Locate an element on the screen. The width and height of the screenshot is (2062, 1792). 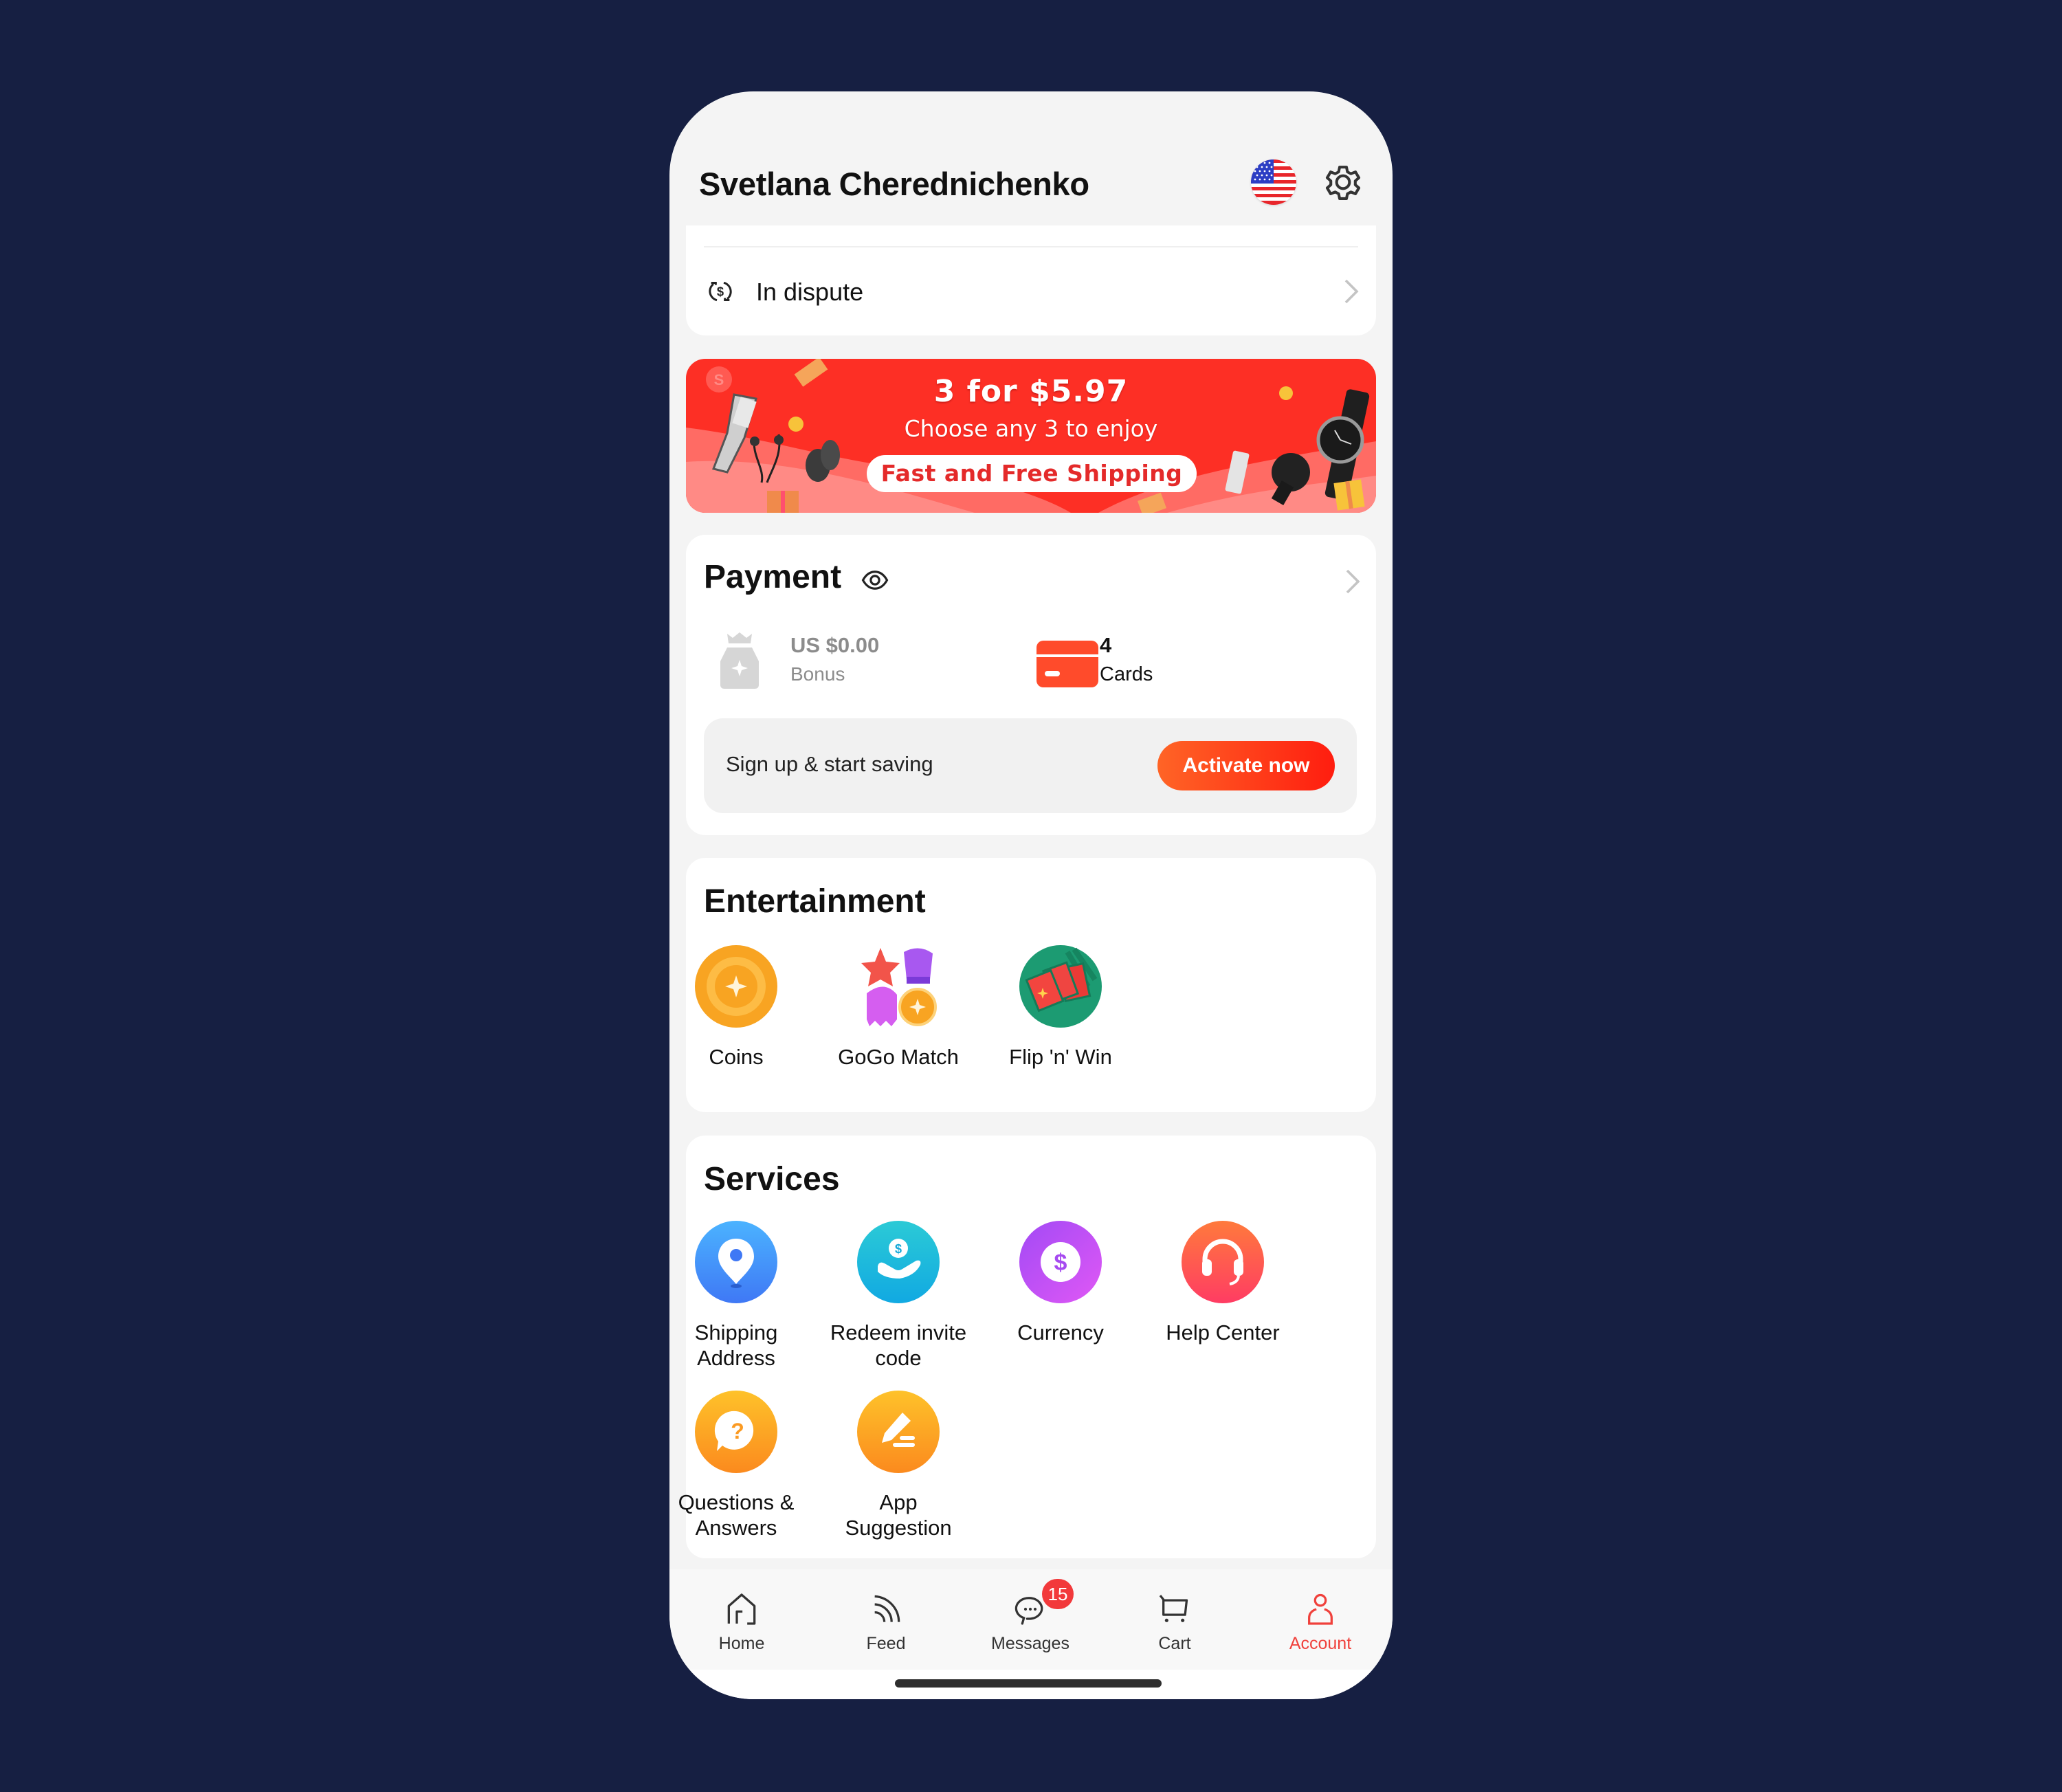
account-icon is located at coordinates (1320, 1609).